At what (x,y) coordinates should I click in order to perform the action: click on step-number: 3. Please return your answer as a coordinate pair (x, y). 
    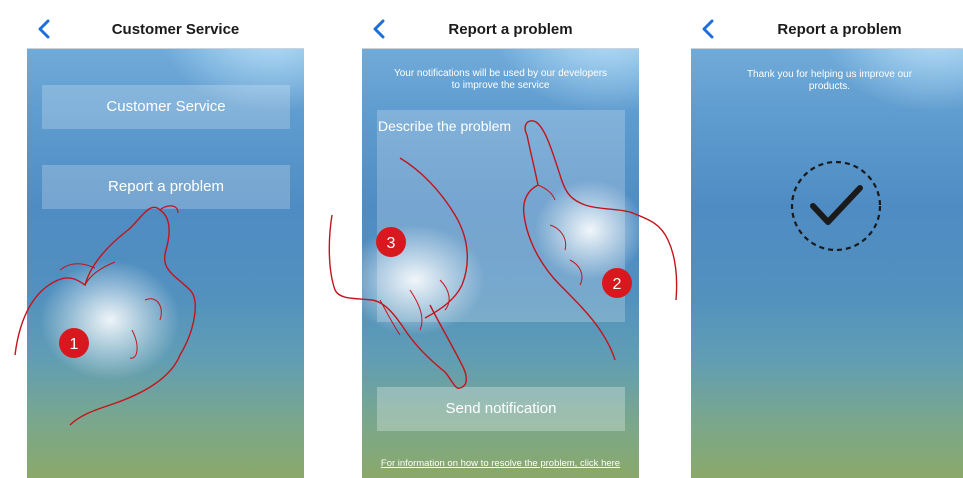
    Looking at the image, I should click on (391, 243).